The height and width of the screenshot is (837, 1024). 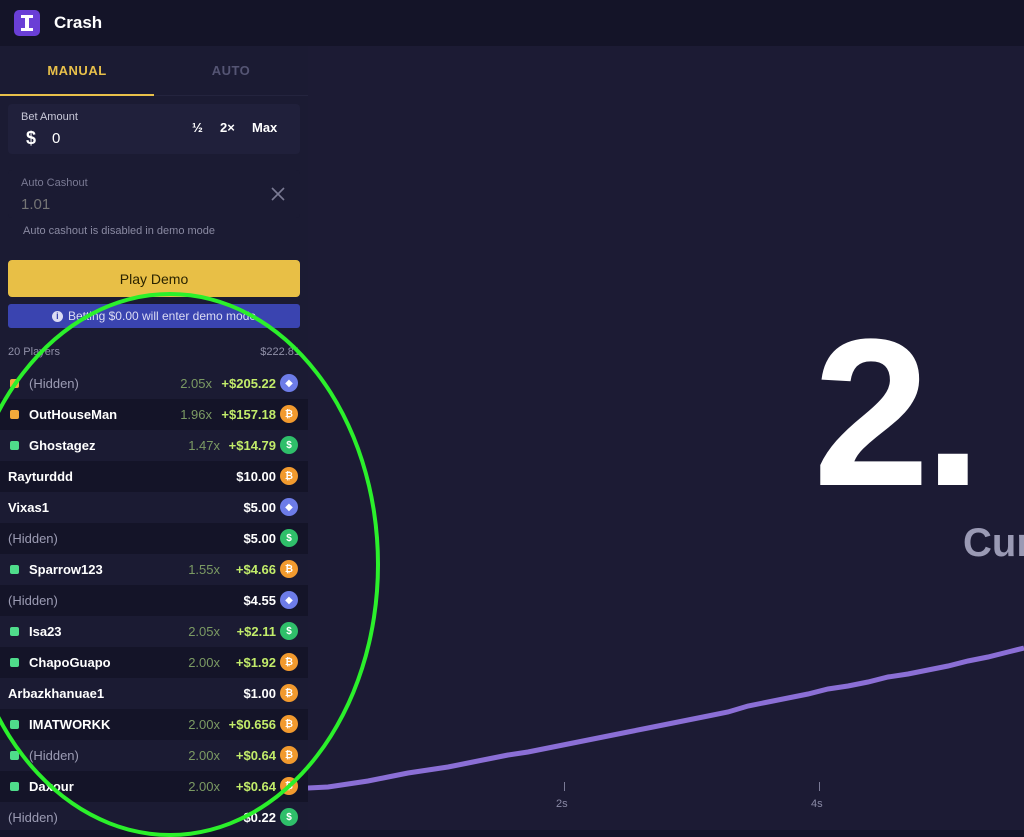 What do you see at coordinates (70, 662) in the screenshot?
I see `player-name: ChapoGuapo` at bounding box center [70, 662].